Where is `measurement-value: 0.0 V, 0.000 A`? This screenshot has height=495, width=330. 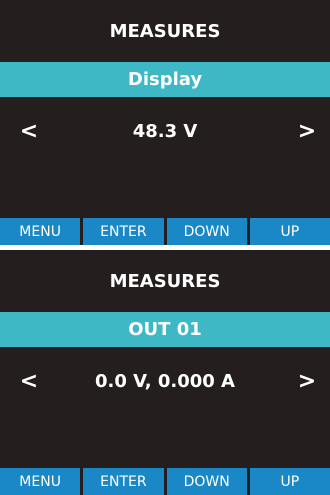
measurement-value: 0.0 V, 0.000 A is located at coordinates (164, 381).